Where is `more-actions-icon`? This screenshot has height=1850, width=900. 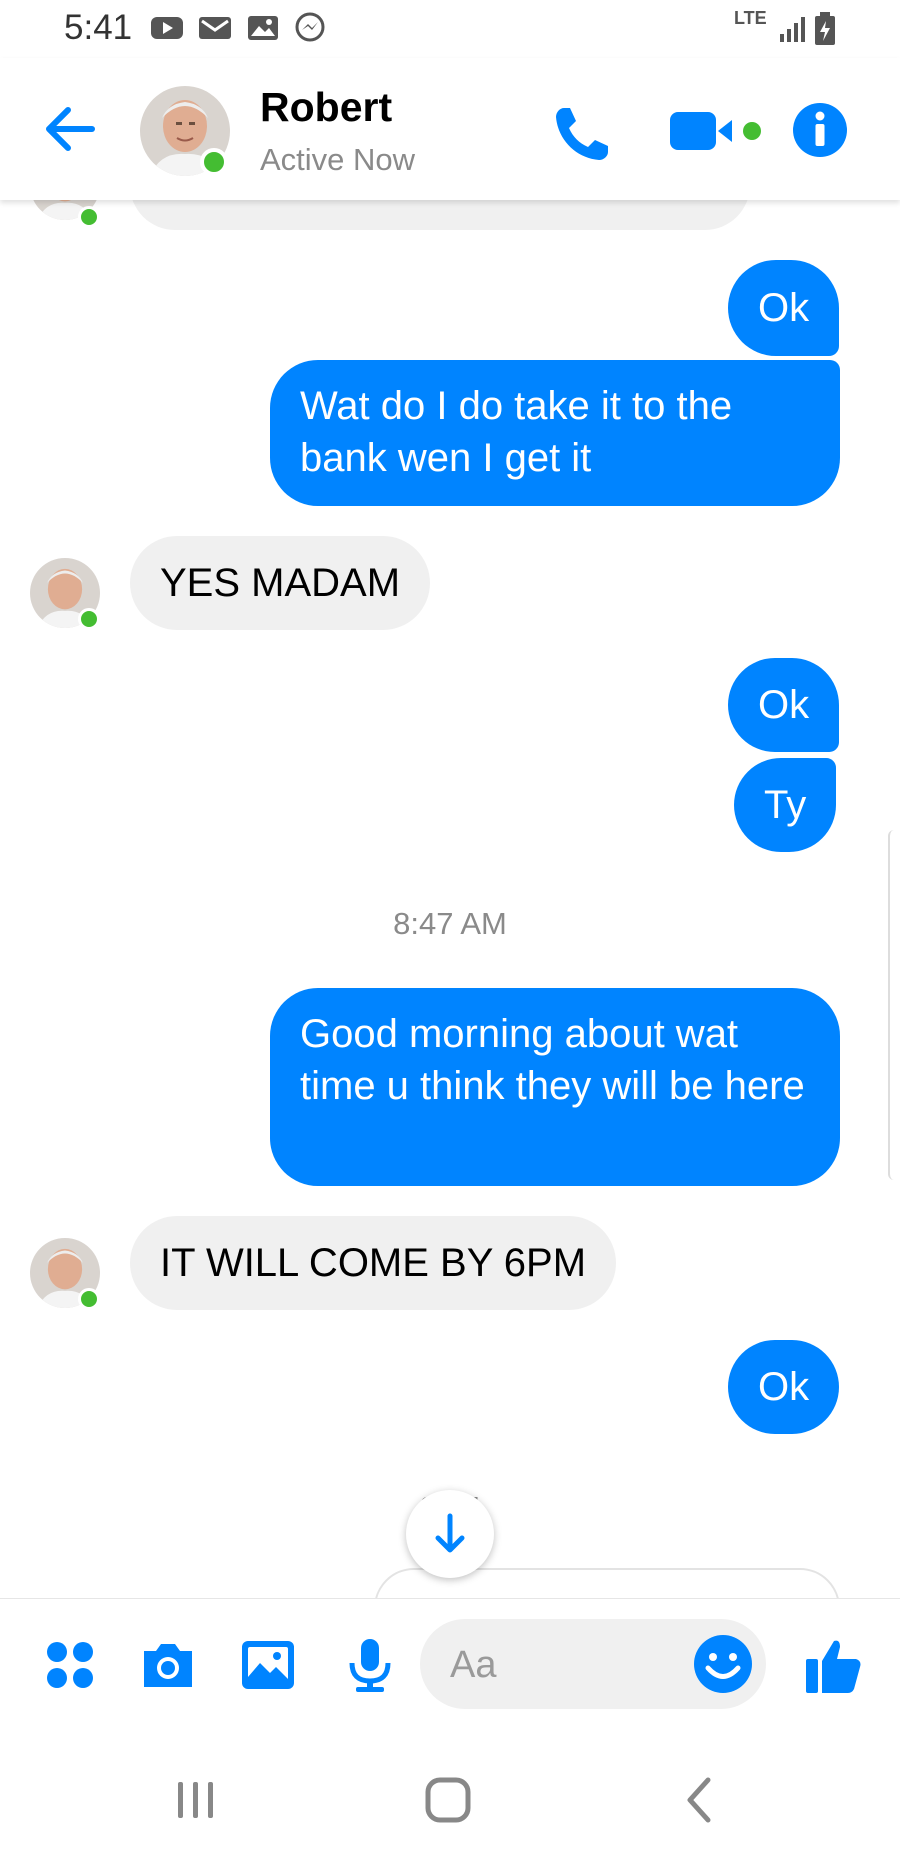
more-actions-icon is located at coordinates (70, 1665).